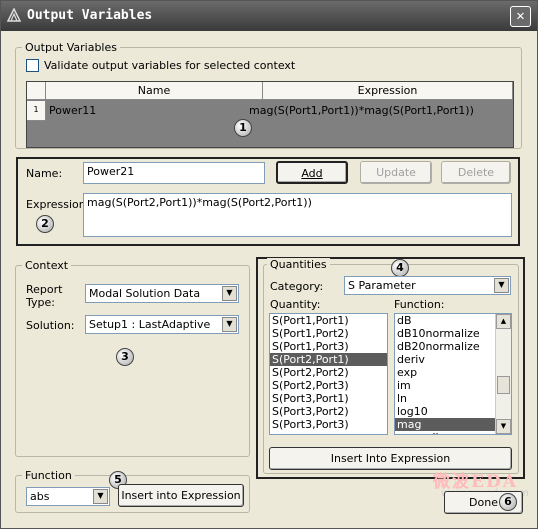  I want to click on insert-function-button: Insert into Expression, so click(181, 495).